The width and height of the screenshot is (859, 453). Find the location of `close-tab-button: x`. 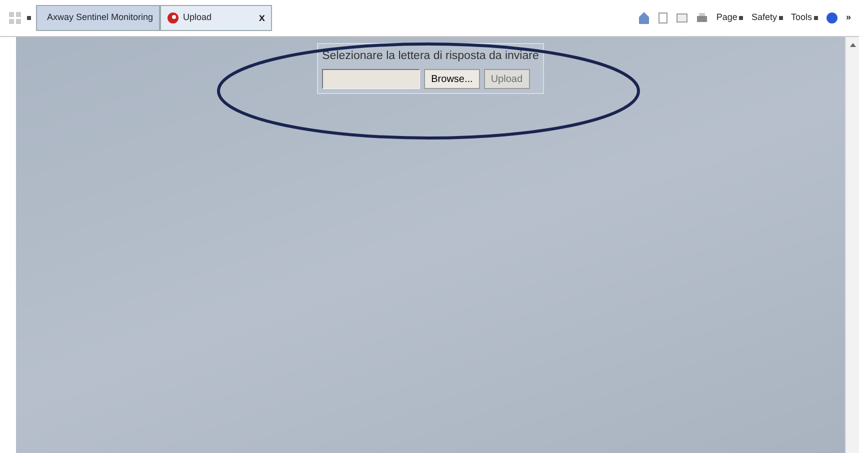

close-tab-button: x is located at coordinates (261, 18).